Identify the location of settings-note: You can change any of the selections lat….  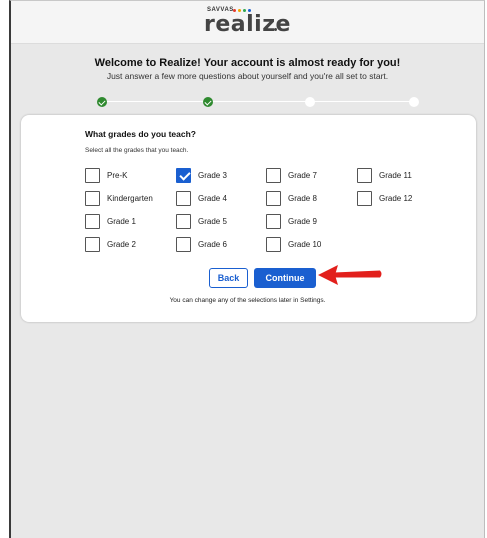
(247, 300).